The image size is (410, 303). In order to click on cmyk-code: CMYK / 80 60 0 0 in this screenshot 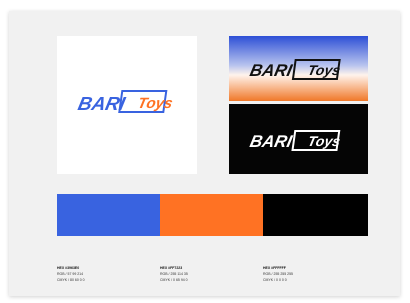, I will do `click(71, 280)`.